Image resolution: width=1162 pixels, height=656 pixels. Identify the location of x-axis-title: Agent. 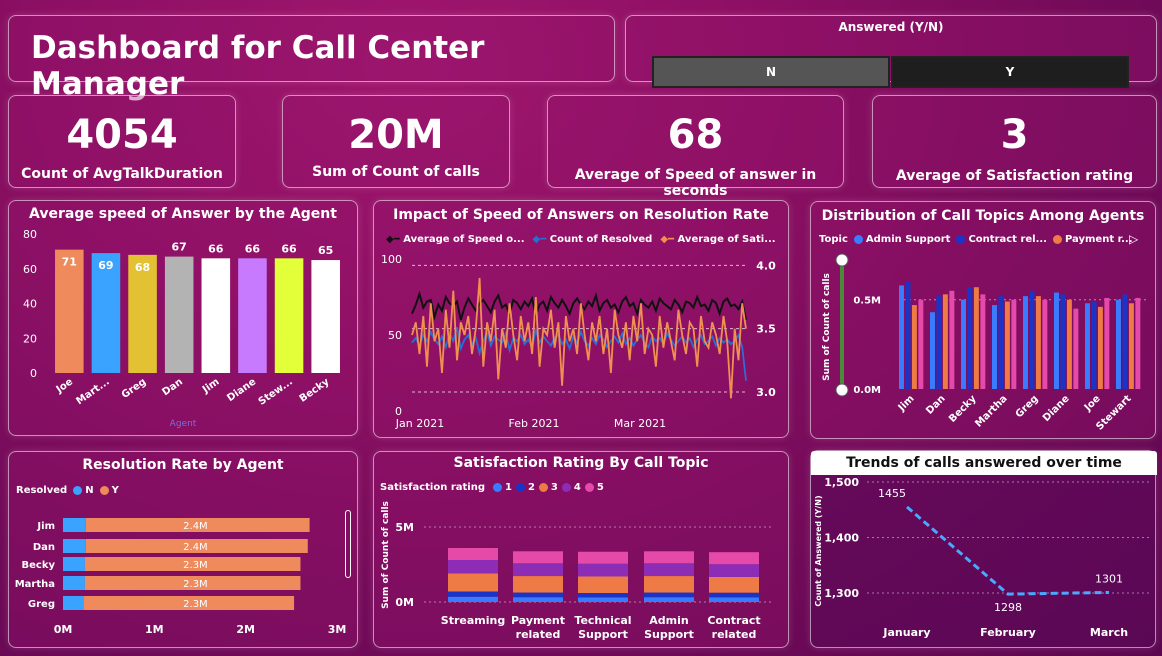
(183, 424).